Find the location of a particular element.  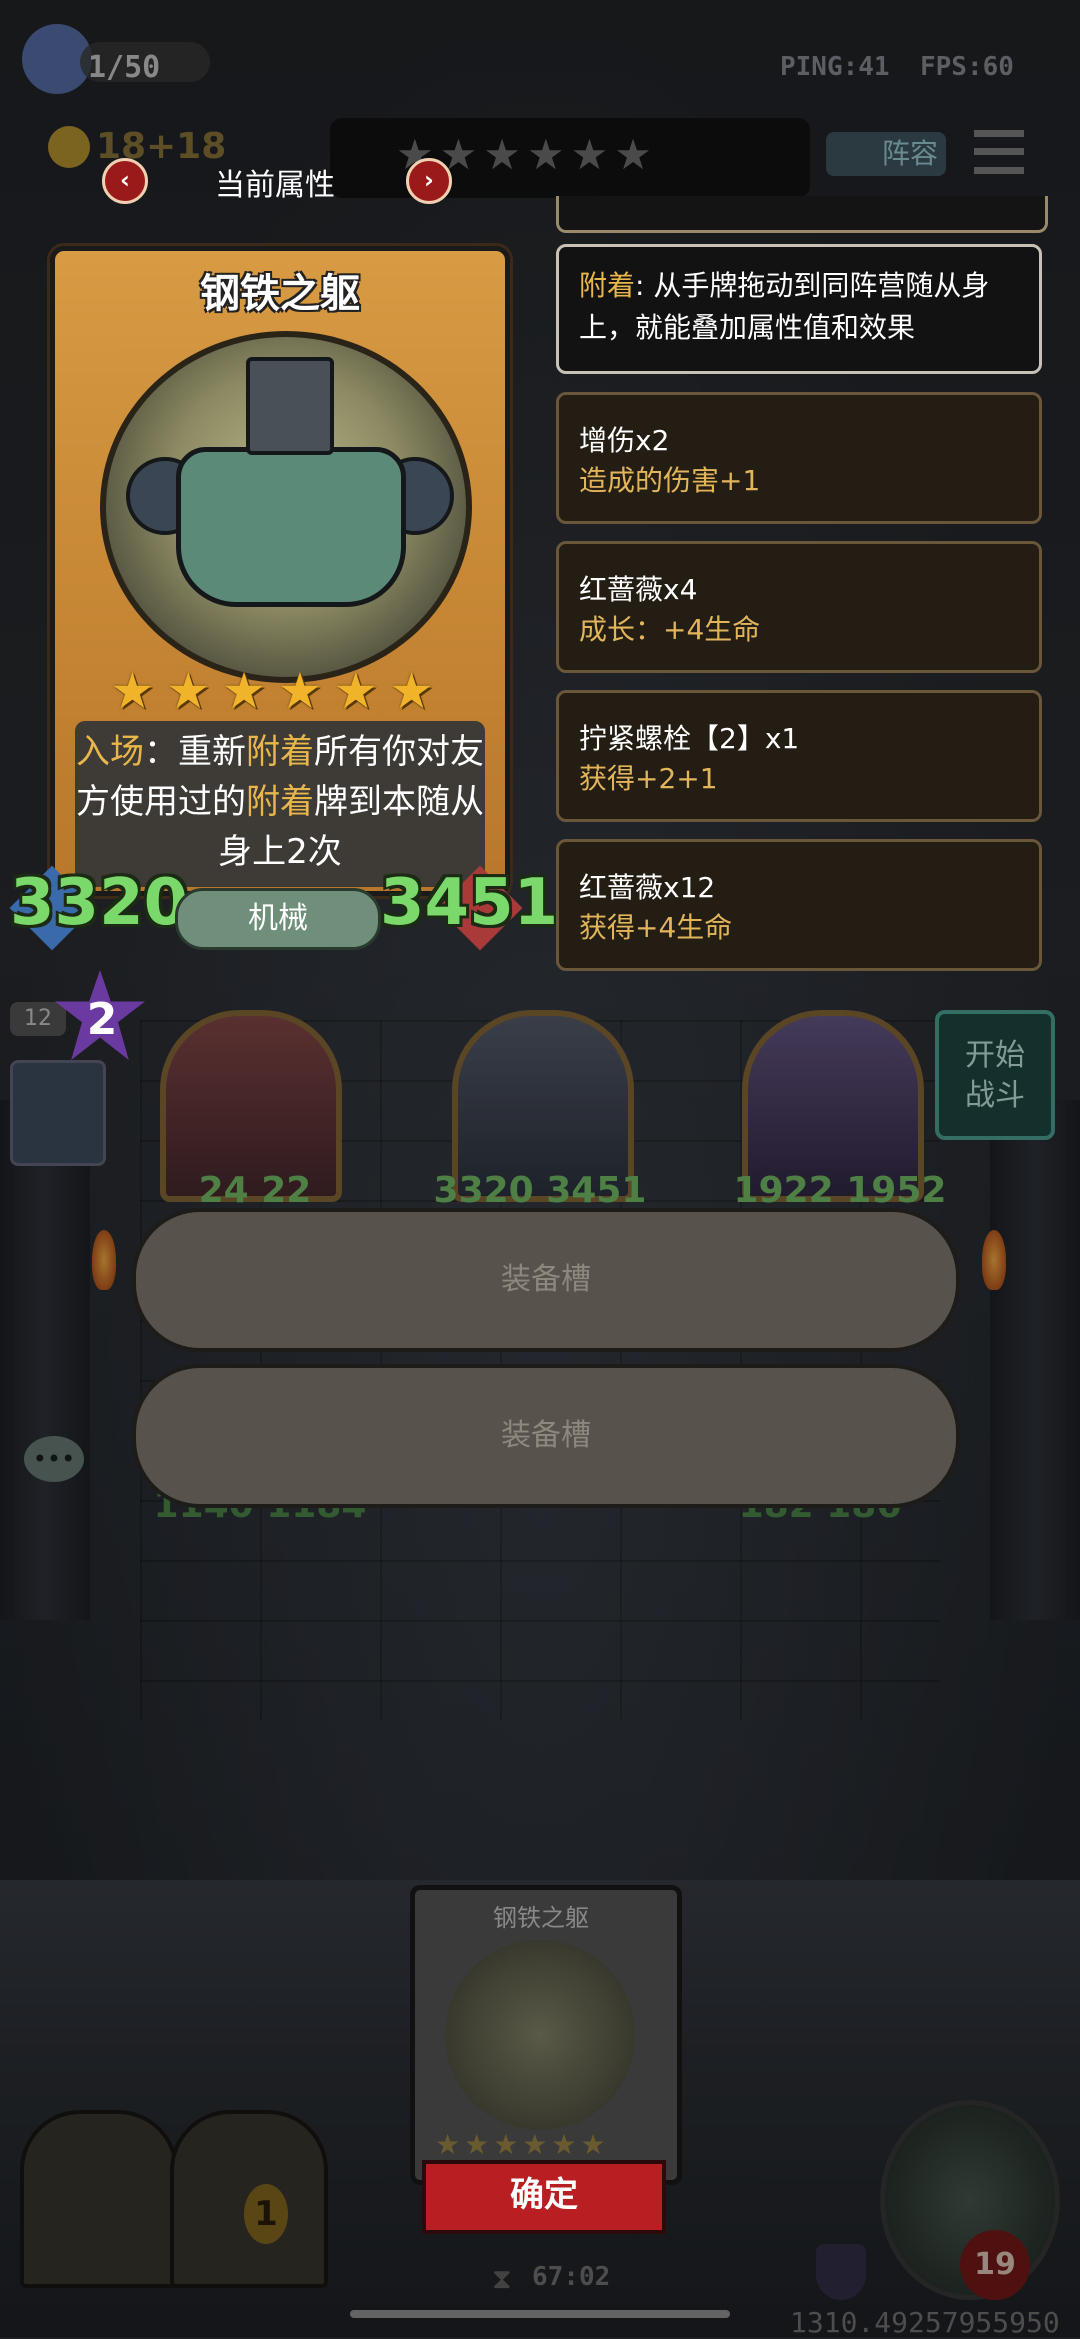

panel-top-edge is located at coordinates (802, 214).